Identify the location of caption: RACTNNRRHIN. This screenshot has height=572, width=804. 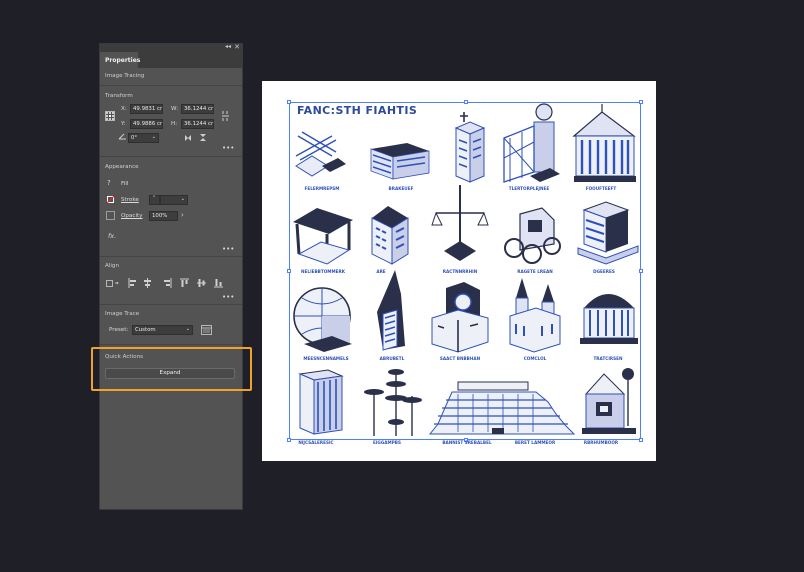
(460, 271).